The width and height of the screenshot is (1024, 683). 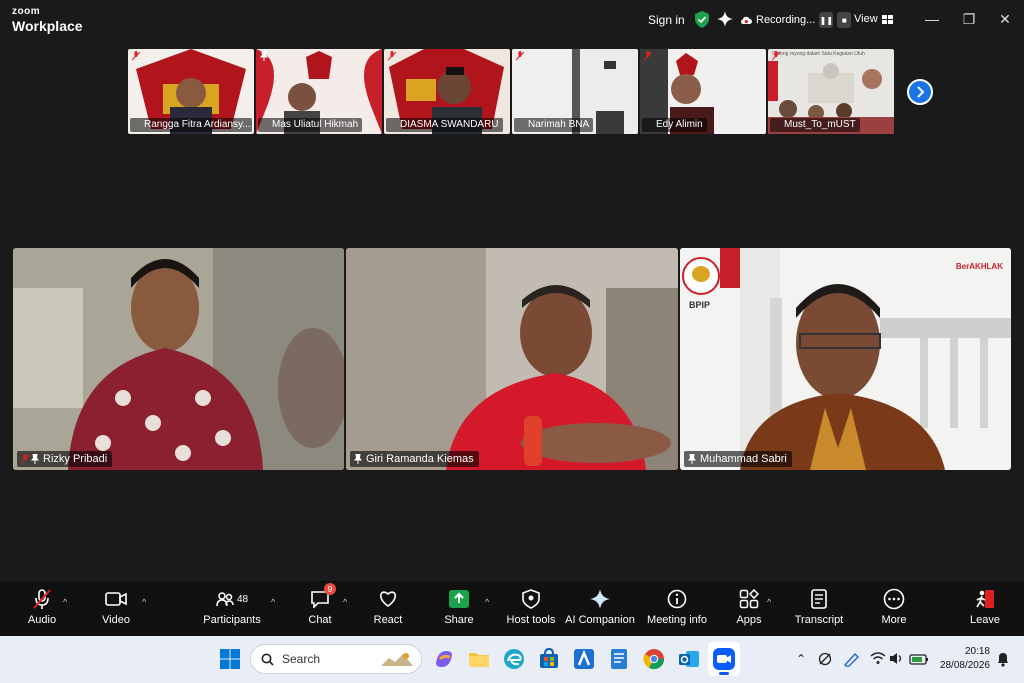 What do you see at coordinates (584, 659) in the screenshot?
I see `app-icon-blue-a` at bounding box center [584, 659].